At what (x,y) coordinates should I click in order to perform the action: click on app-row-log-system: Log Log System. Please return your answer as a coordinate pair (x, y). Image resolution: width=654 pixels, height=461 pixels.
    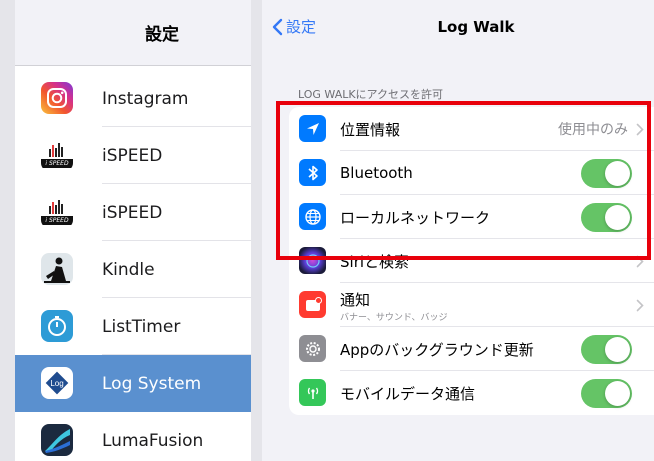
    Looking at the image, I should click on (133, 383).